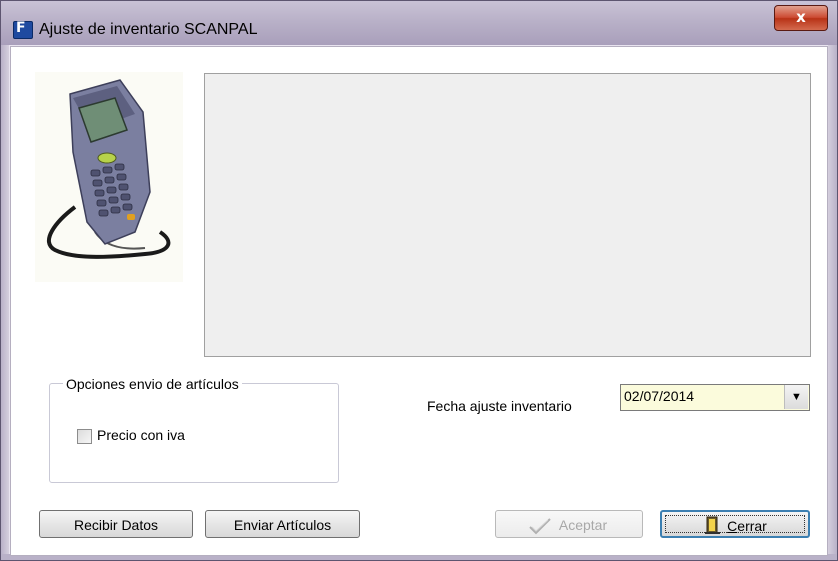  What do you see at coordinates (141, 435) in the screenshot?
I see `precio-con-iva-label: Precio con iva` at bounding box center [141, 435].